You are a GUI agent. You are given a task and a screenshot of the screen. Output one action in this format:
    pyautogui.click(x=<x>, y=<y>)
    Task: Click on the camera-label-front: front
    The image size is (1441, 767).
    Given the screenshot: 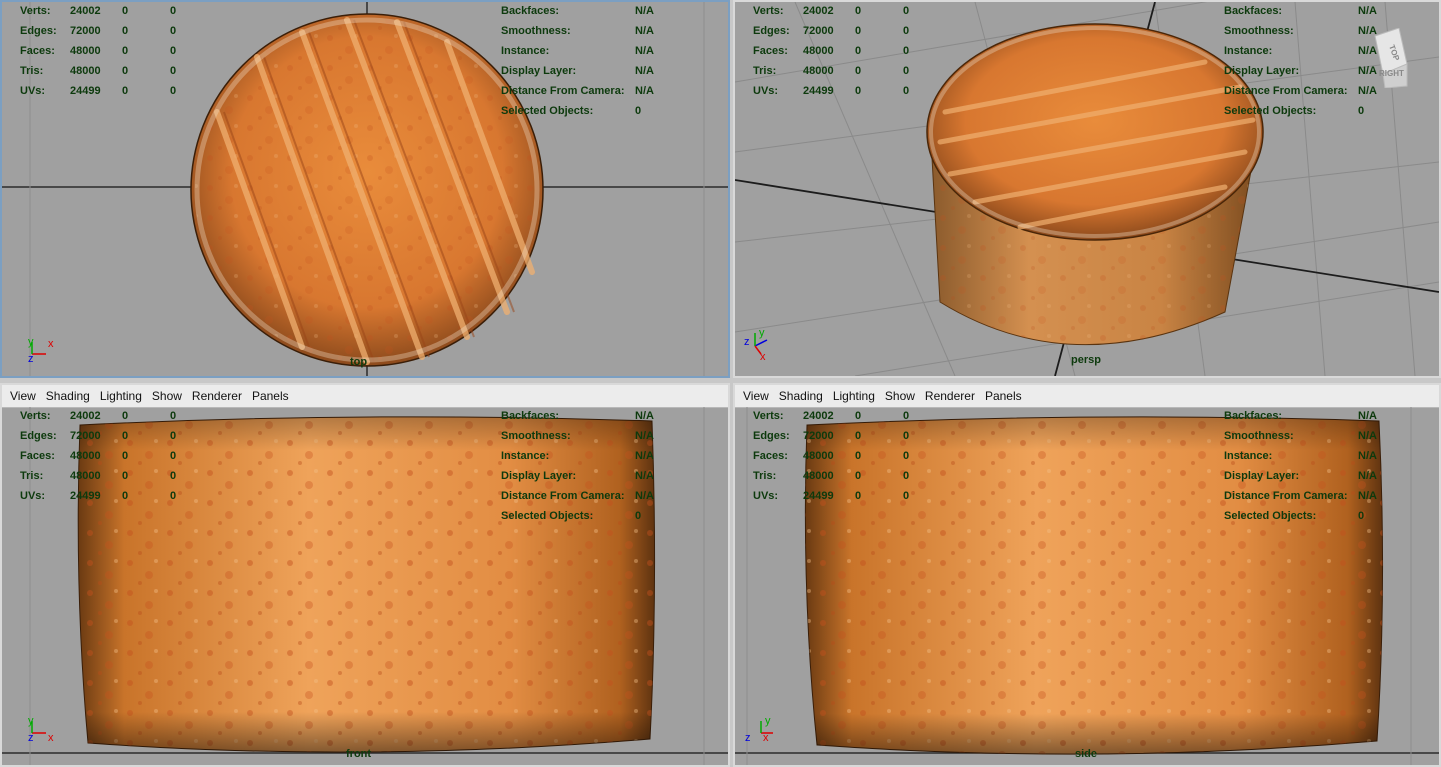 What is the action you would take?
    pyautogui.click(x=359, y=754)
    